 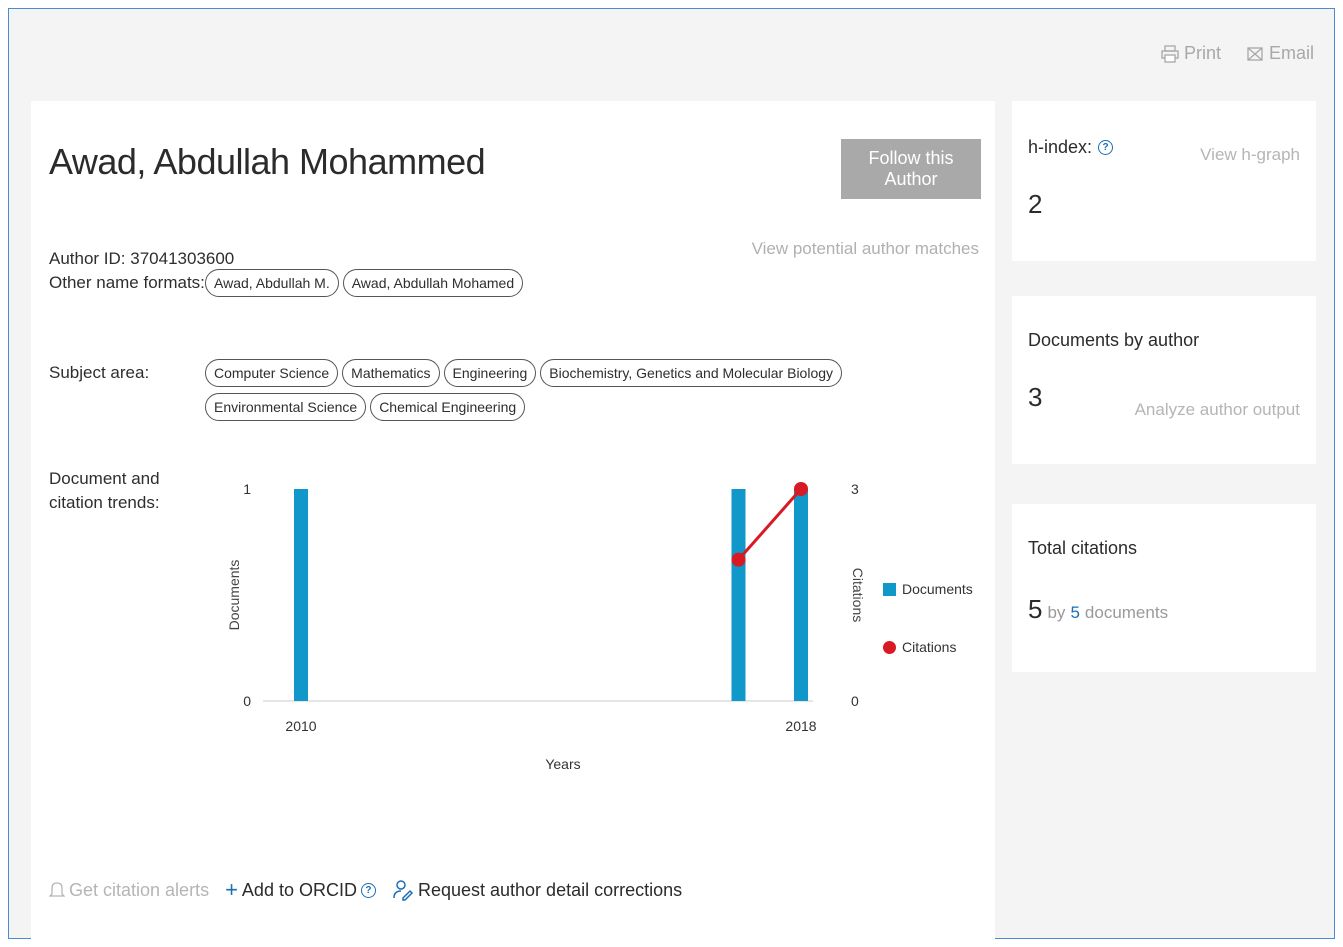 What do you see at coordinates (546, 626) in the screenshot?
I see `trend-chart-svg: 1 0 3 0 Documents Citations 2010 2018 Years` at bounding box center [546, 626].